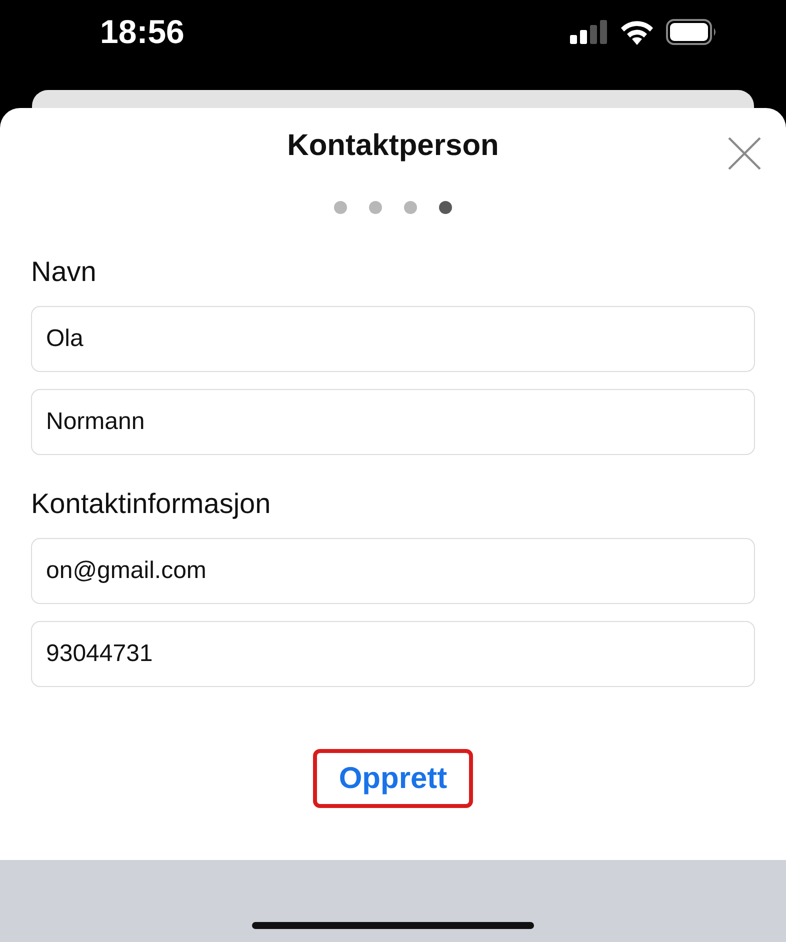  What do you see at coordinates (151, 504) in the screenshot?
I see `section-label: Kontaktinformasjon` at bounding box center [151, 504].